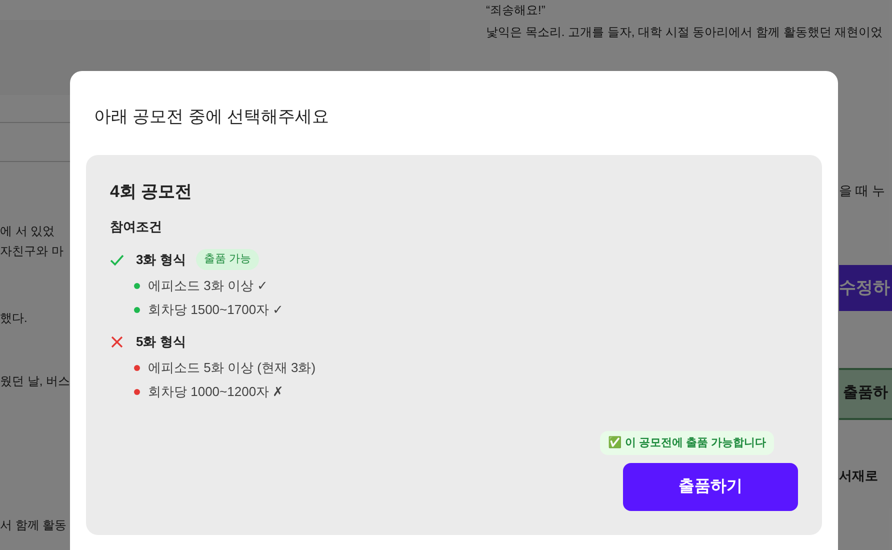  What do you see at coordinates (27, 231) in the screenshot?
I see `story-text: 에 서 있었` at bounding box center [27, 231].